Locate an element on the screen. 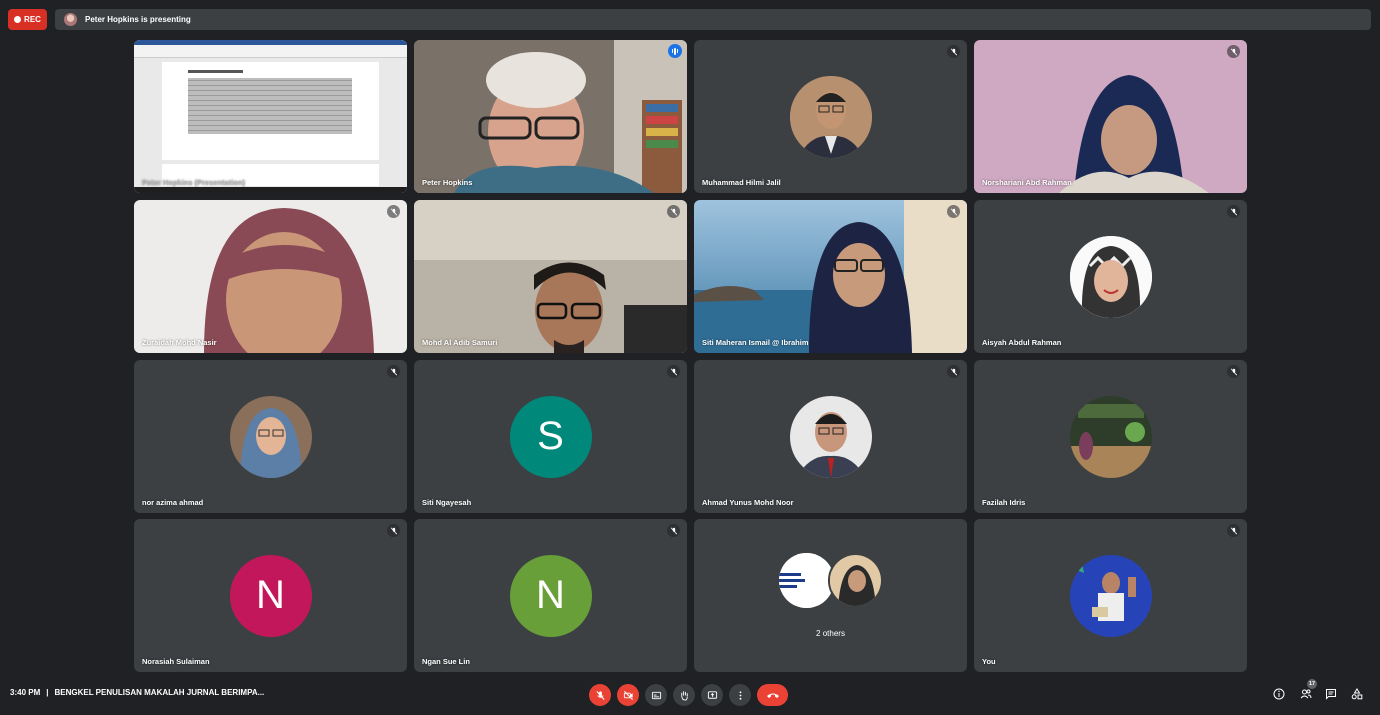 This screenshot has height=715, width=1380. more-vert-icon is located at coordinates (740, 695).